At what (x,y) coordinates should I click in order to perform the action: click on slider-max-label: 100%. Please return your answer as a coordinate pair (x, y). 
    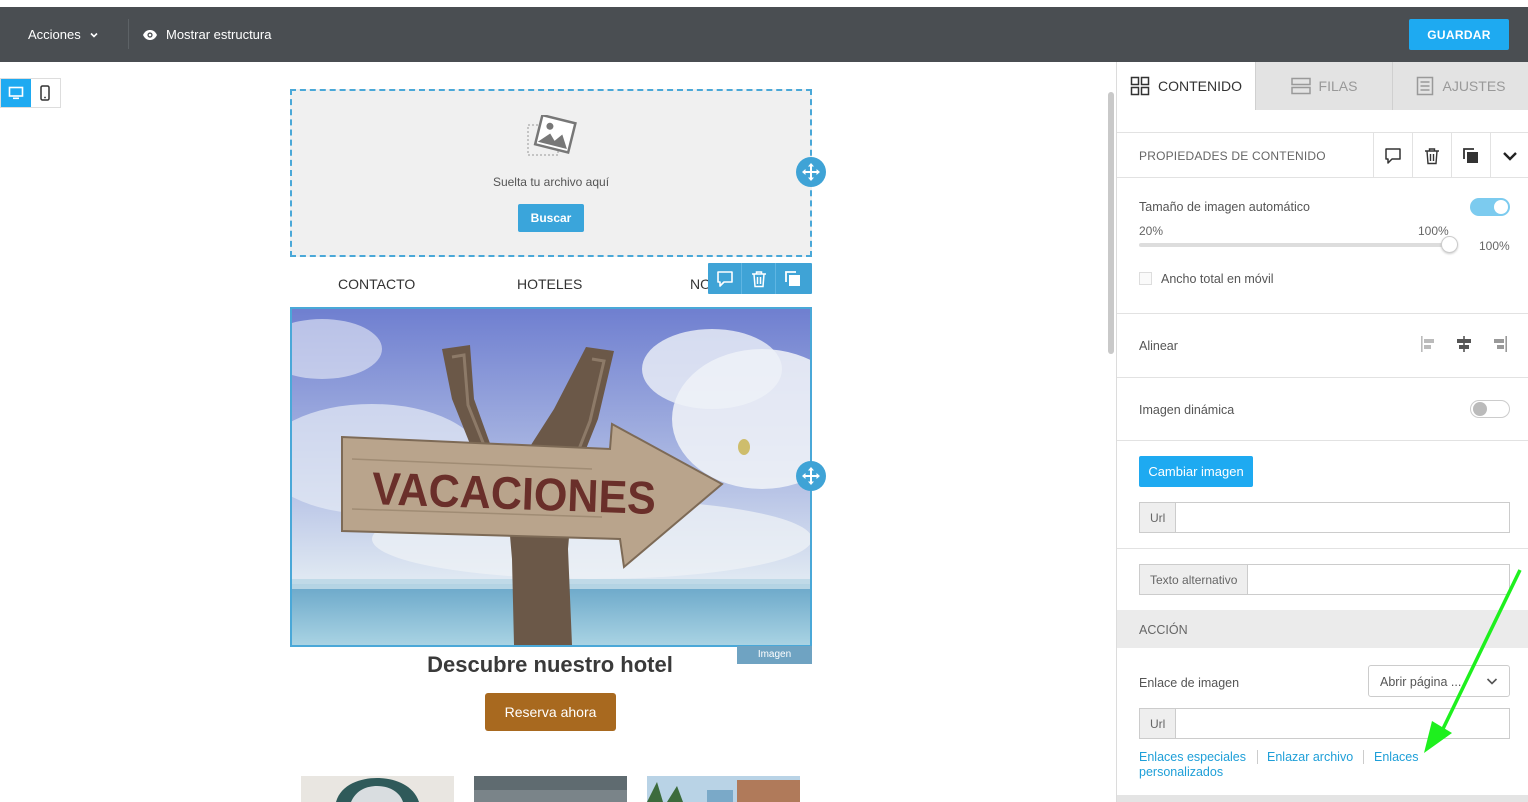
    Looking at the image, I should click on (1433, 231).